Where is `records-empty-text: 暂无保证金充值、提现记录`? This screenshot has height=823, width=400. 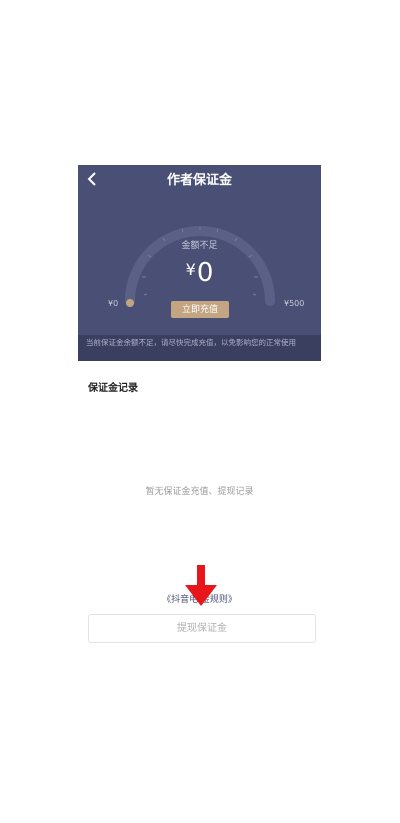 records-empty-text: 暂无保证金充值、提现记录 is located at coordinates (199, 492).